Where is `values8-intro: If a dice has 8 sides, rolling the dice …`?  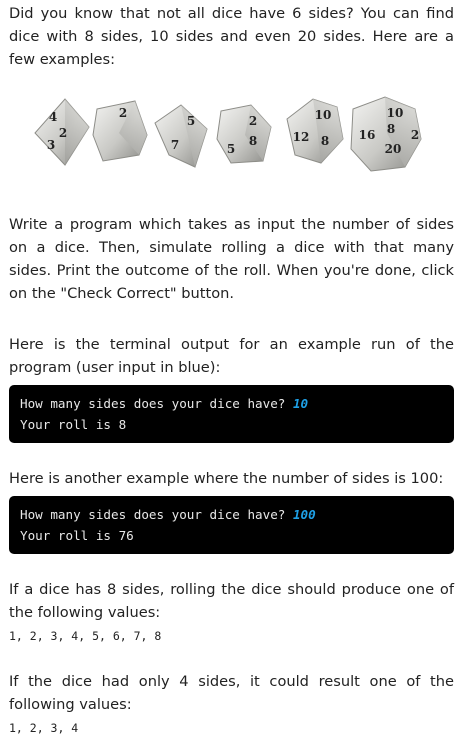
values8-intro: If a dice has 8 sides, rolling the dice … is located at coordinates (231, 601).